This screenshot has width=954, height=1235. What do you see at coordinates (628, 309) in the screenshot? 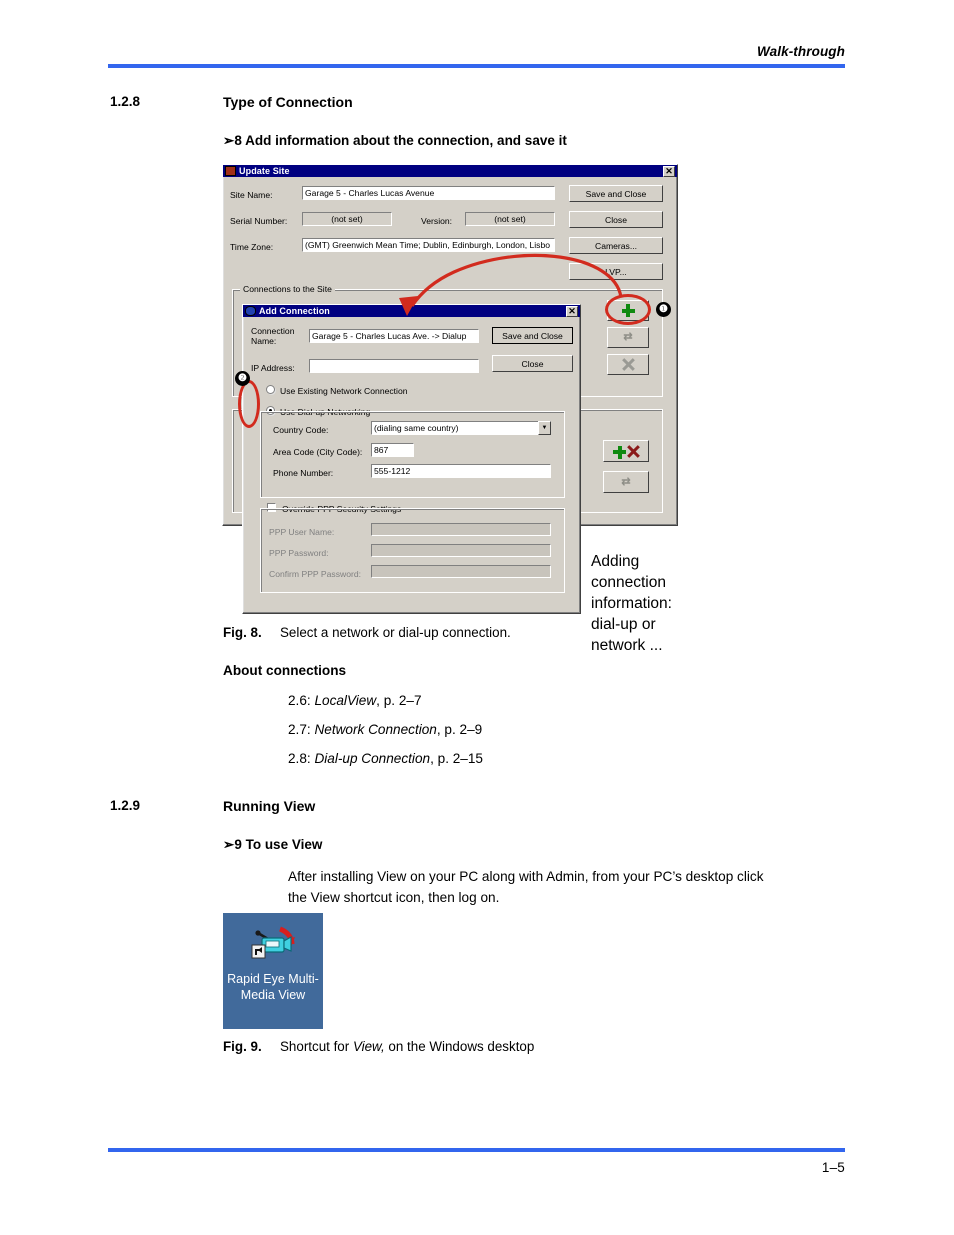
I see `callout-1-red-circle` at bounding box center [628, 309].